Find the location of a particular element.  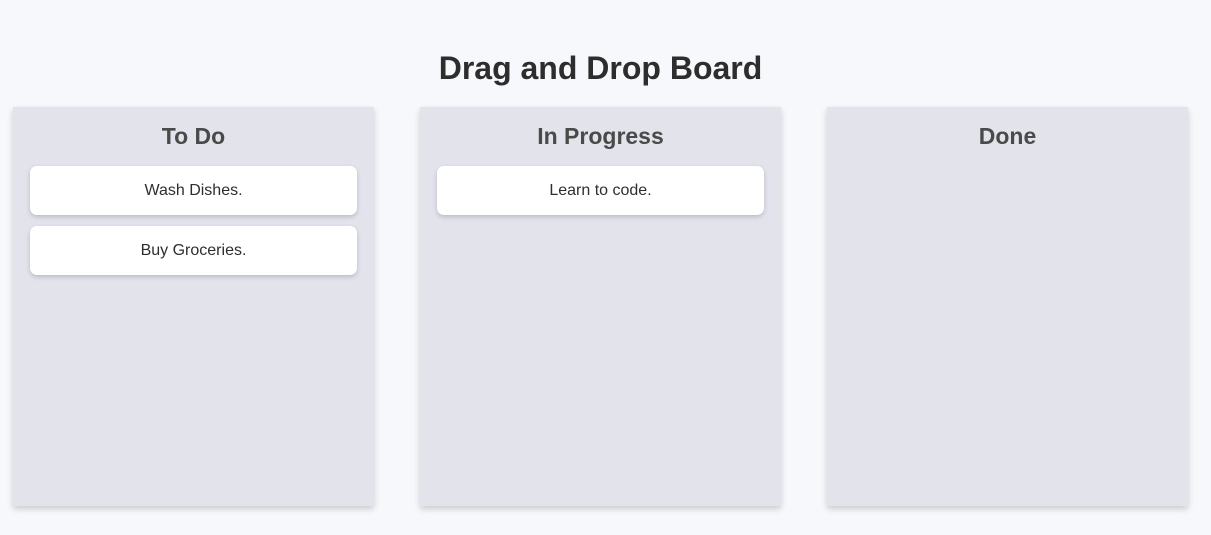

column-title-todo: To Do is located at coordinates (193, 136).